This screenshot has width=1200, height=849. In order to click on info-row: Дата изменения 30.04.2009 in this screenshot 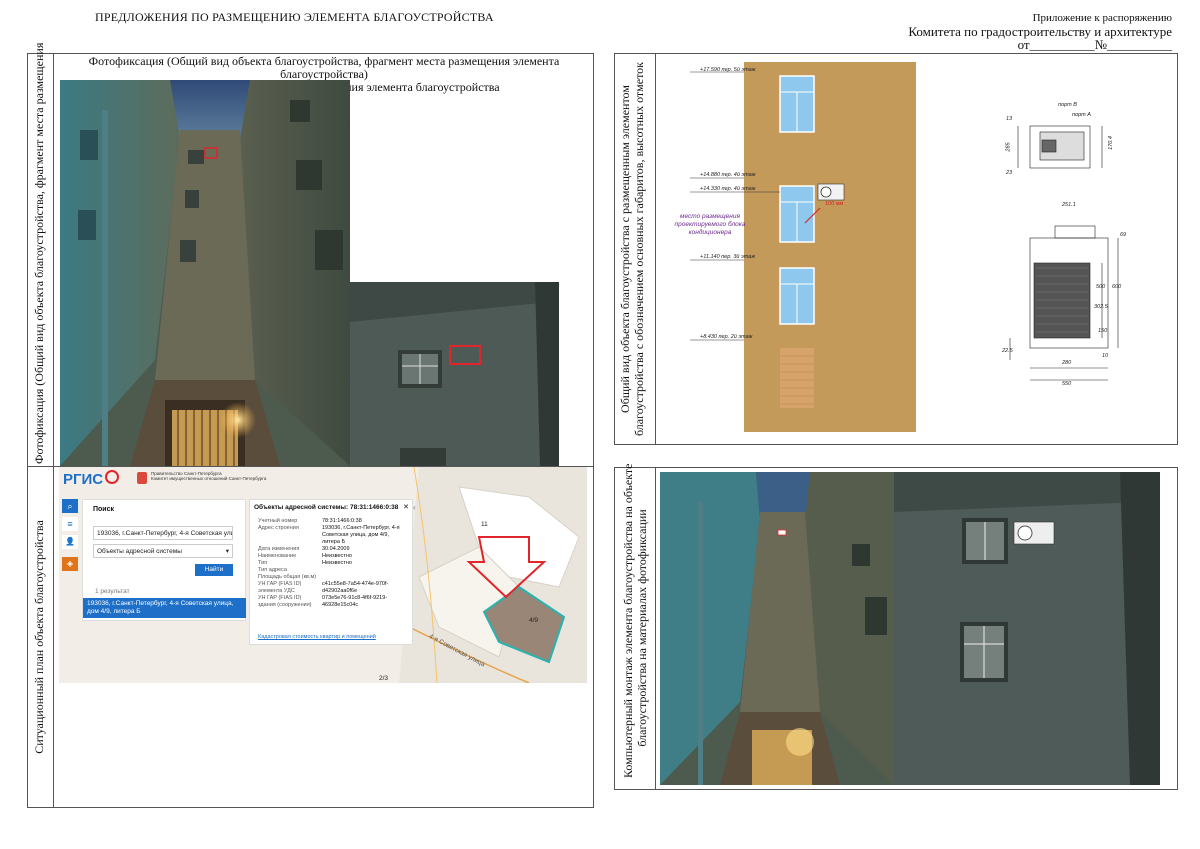, I will do `click(332, 549)`.